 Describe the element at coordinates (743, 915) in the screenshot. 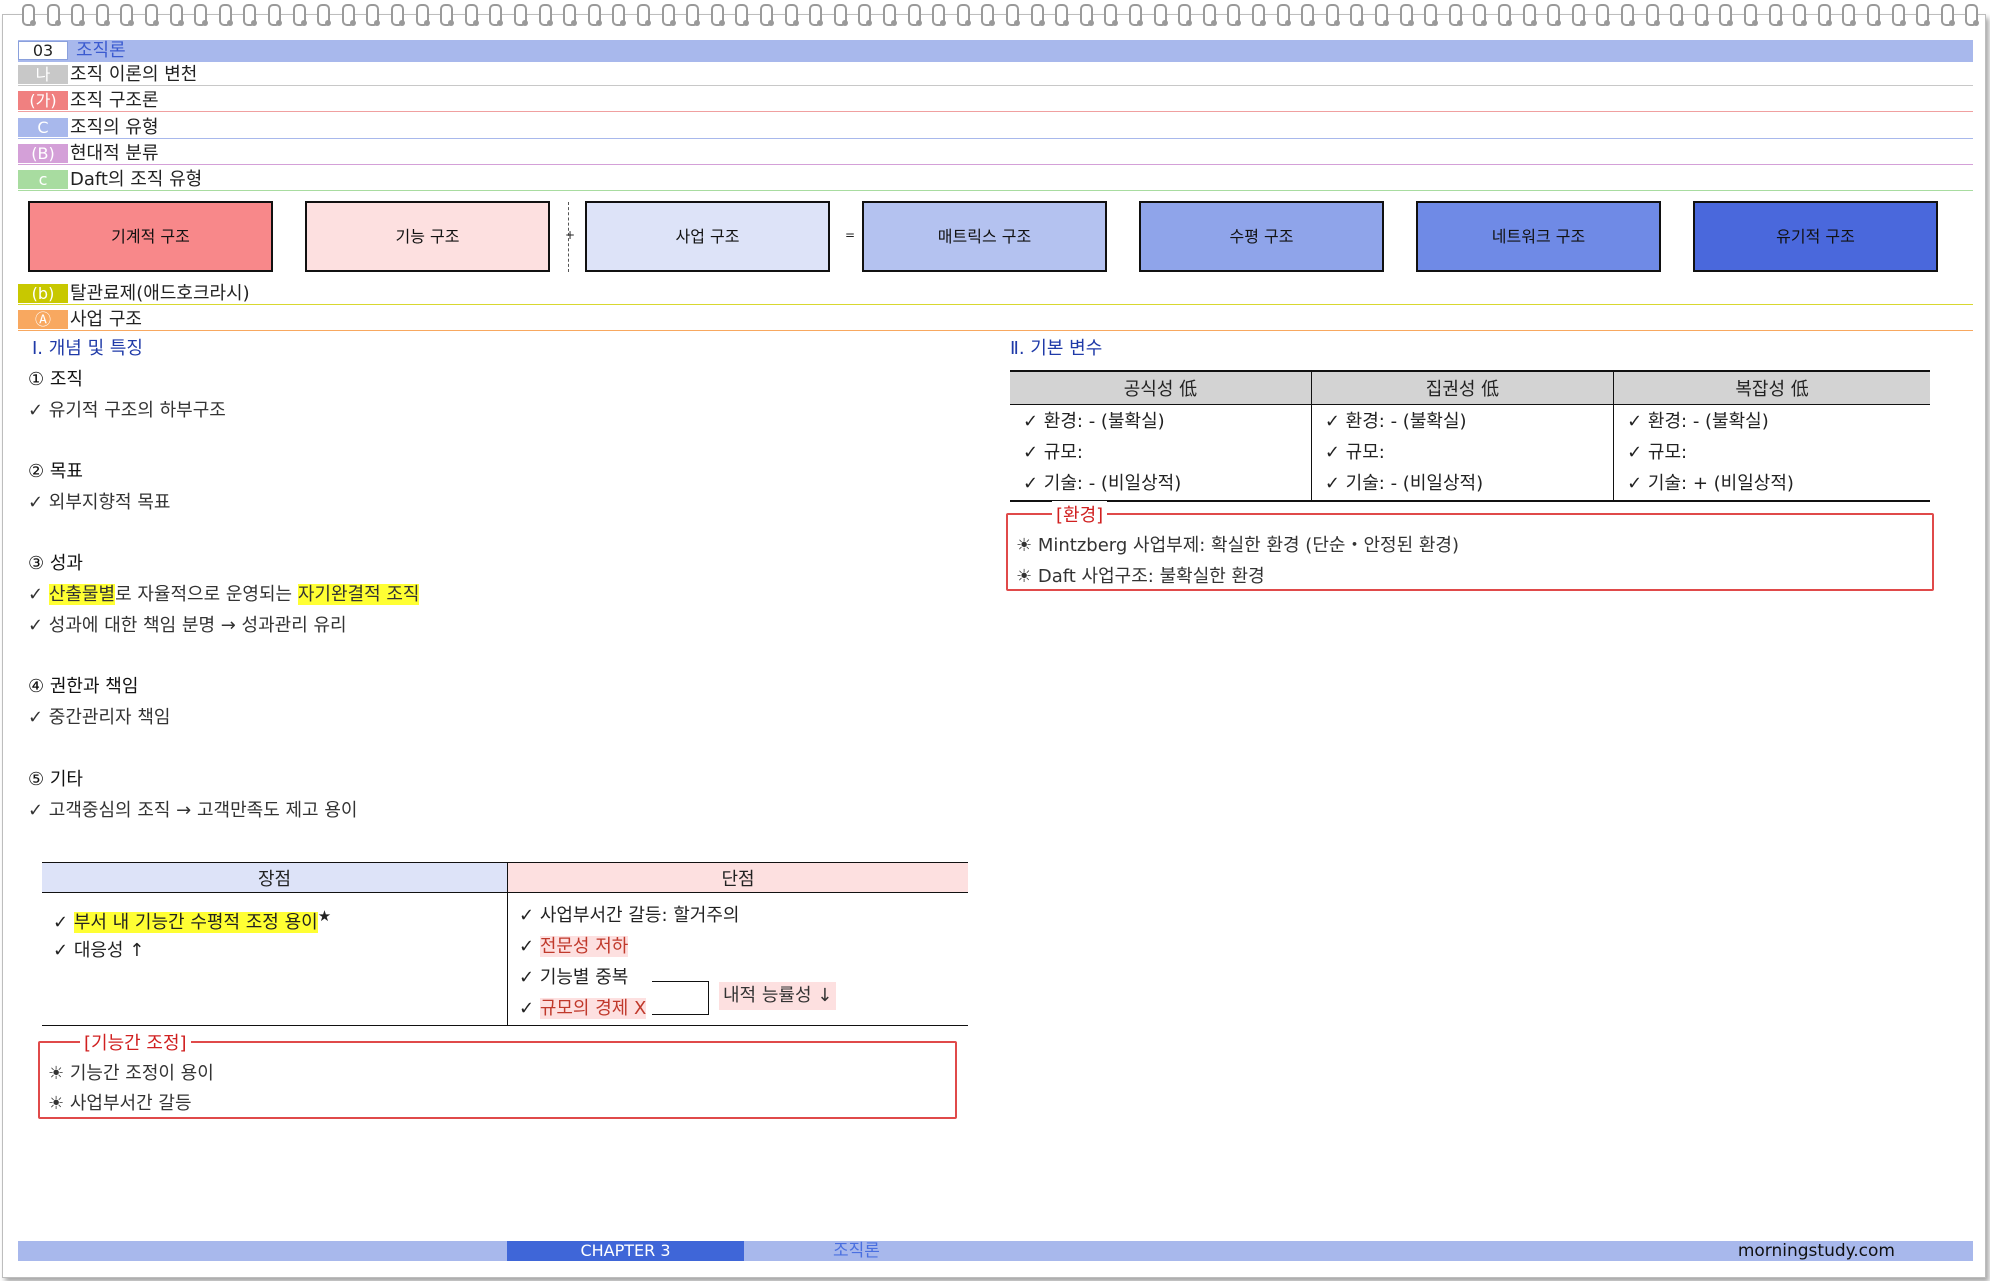

I see `cons-item: ✓ 사업부서간 갈등: 할거주의` at that location.